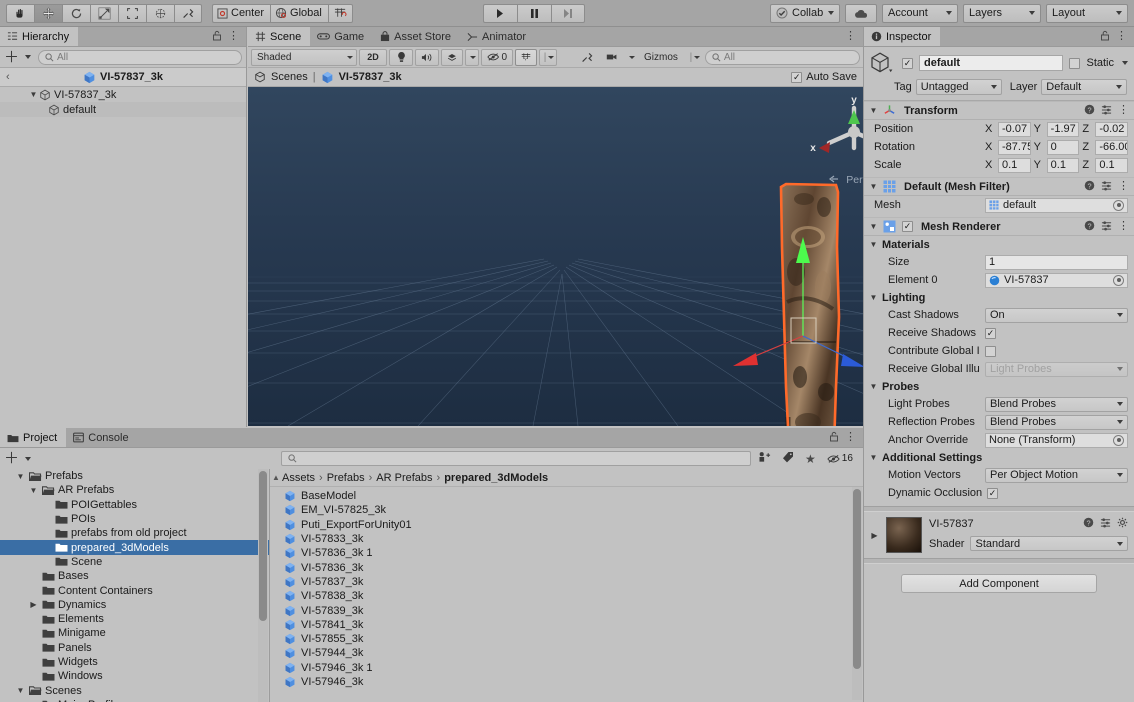  I want to click on component-header-mesh-filter: ▼ Default (Mesh Filter) ? ⋮, so click(999, 186).